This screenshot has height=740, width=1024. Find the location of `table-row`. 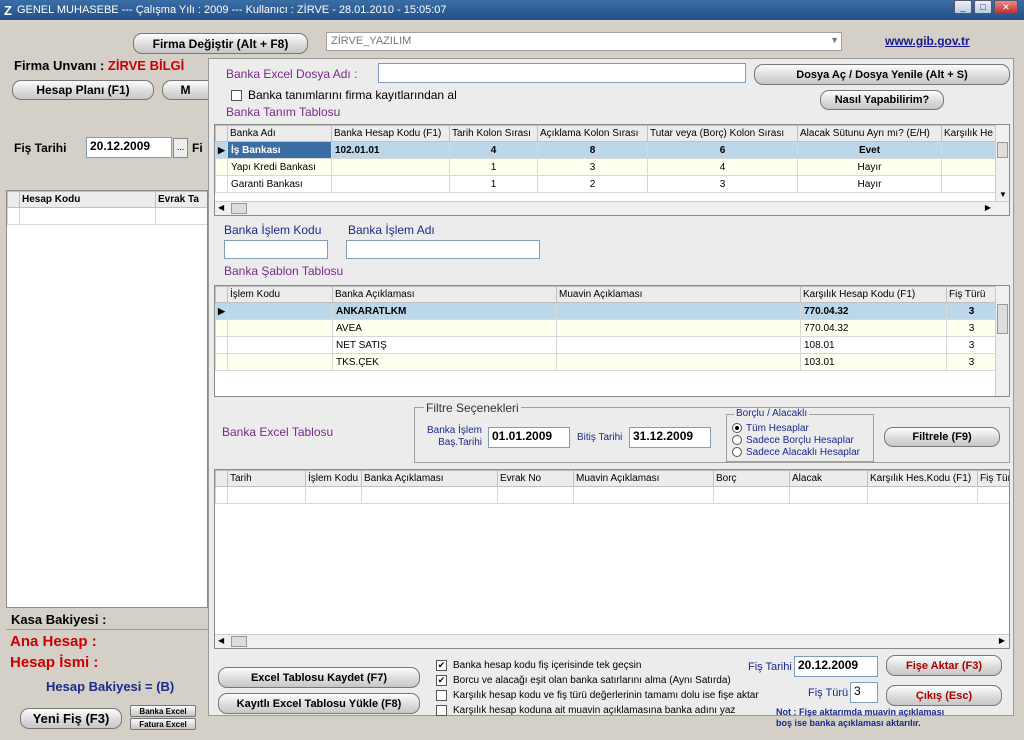

table-row is located at coordinates (612, 495).